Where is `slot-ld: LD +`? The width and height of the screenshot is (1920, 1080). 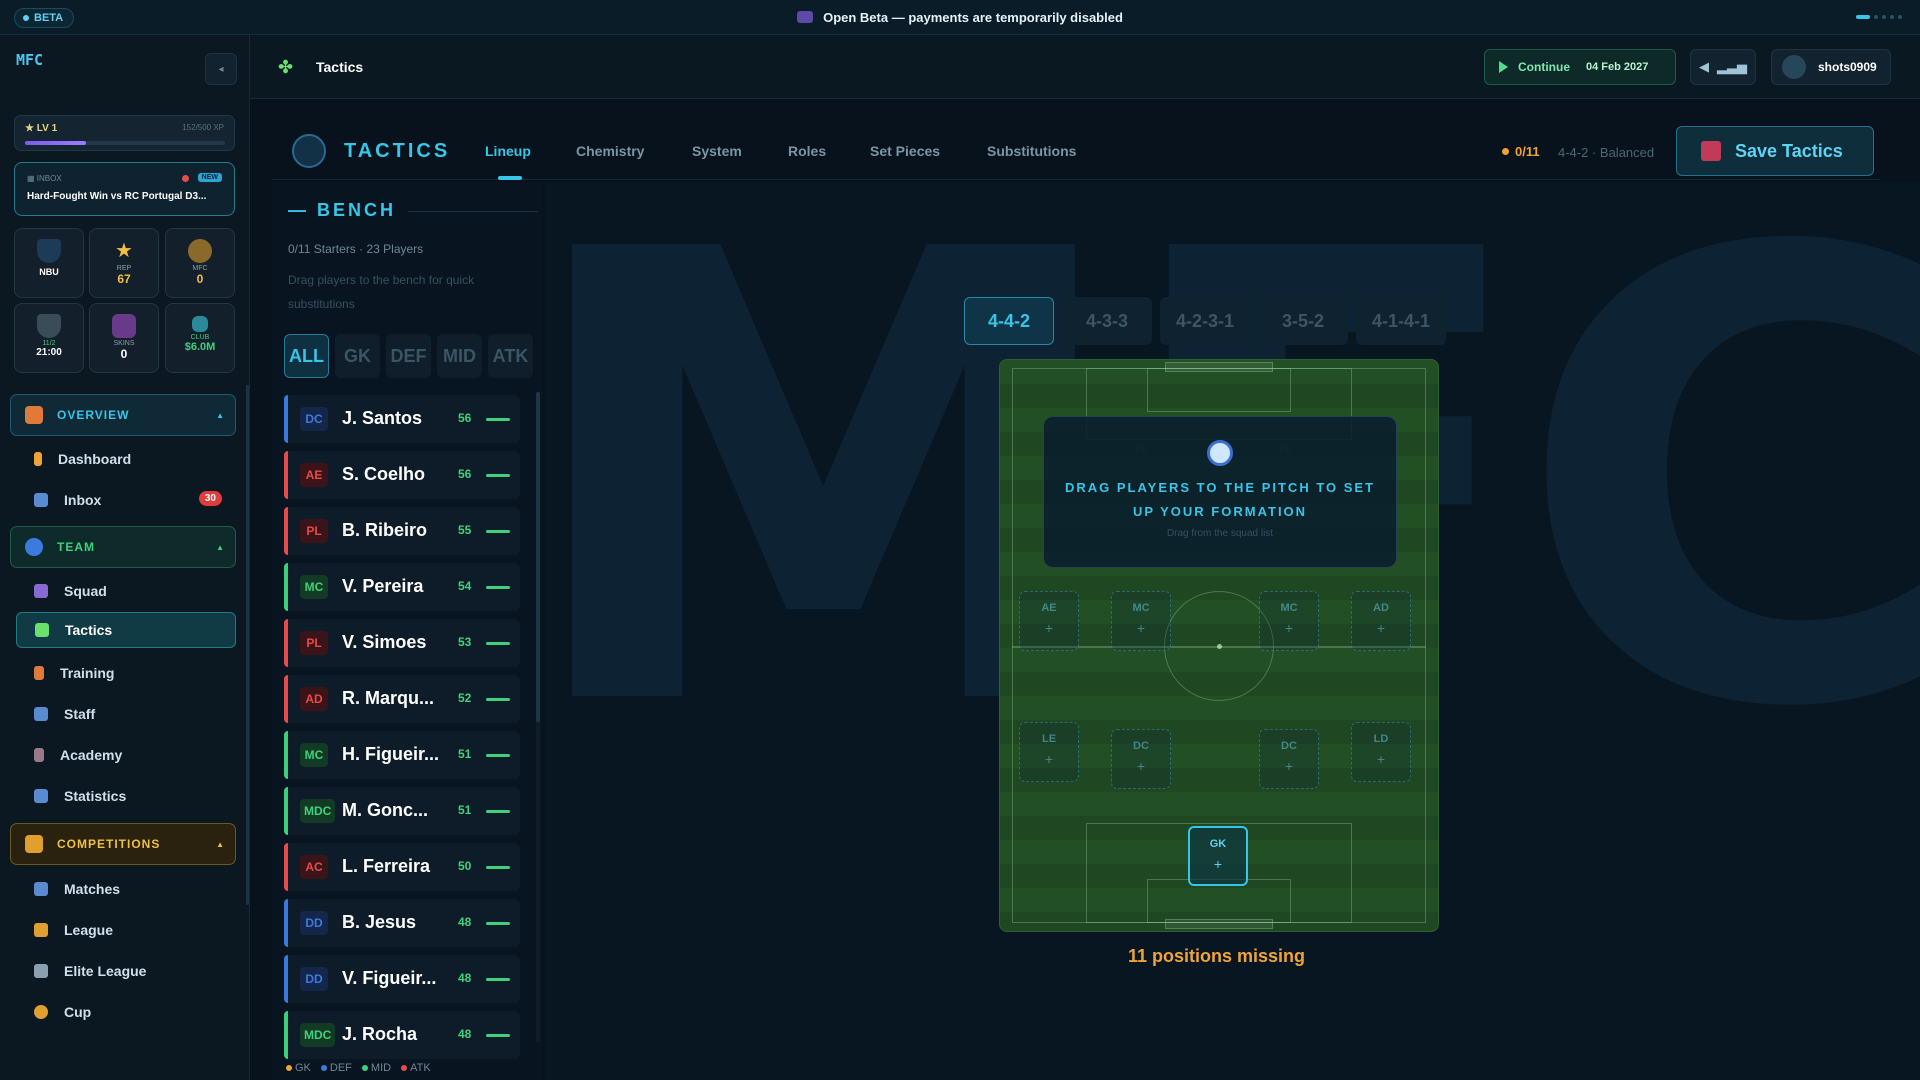
slot-ld: LD + is located at coordinates (1381, 752).